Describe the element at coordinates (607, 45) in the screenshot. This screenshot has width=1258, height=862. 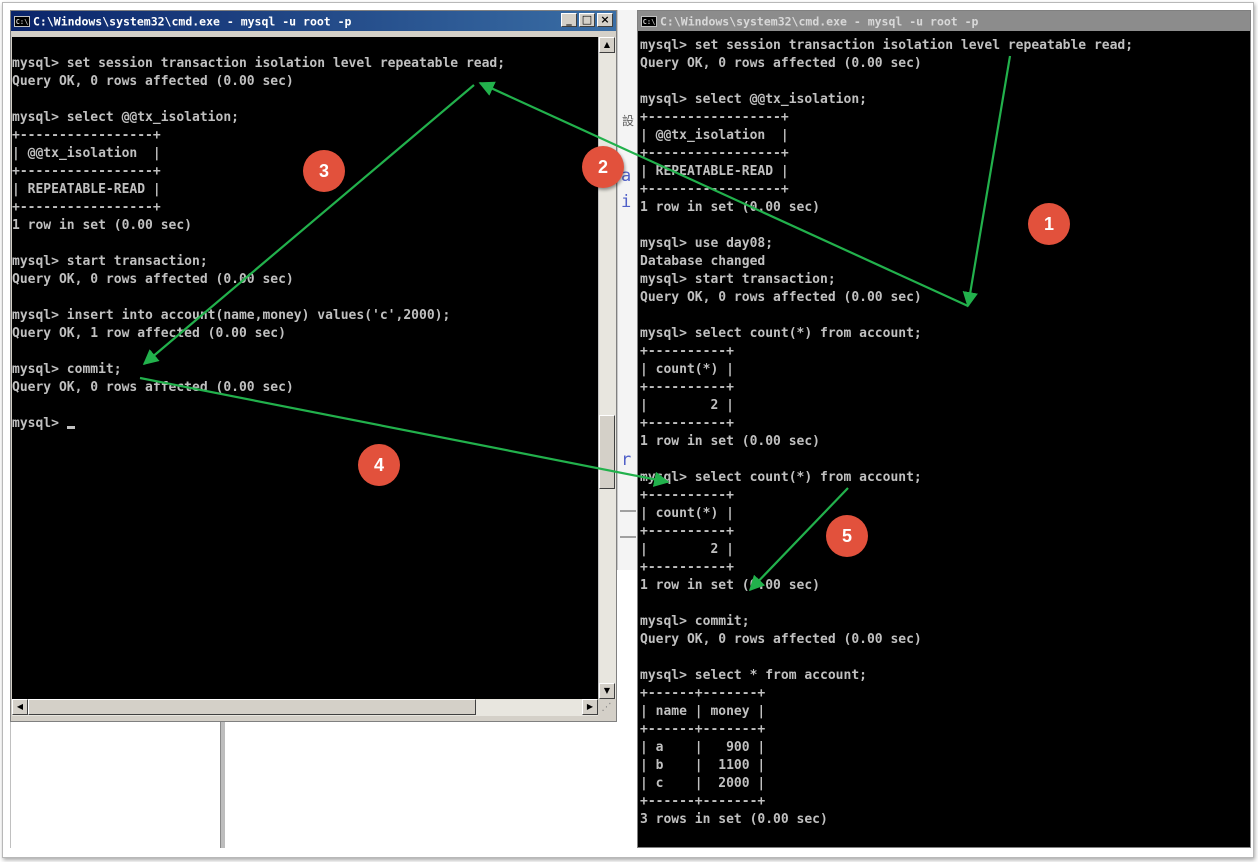
I see `scroll-up-arrow-icon: ▲` at that location.